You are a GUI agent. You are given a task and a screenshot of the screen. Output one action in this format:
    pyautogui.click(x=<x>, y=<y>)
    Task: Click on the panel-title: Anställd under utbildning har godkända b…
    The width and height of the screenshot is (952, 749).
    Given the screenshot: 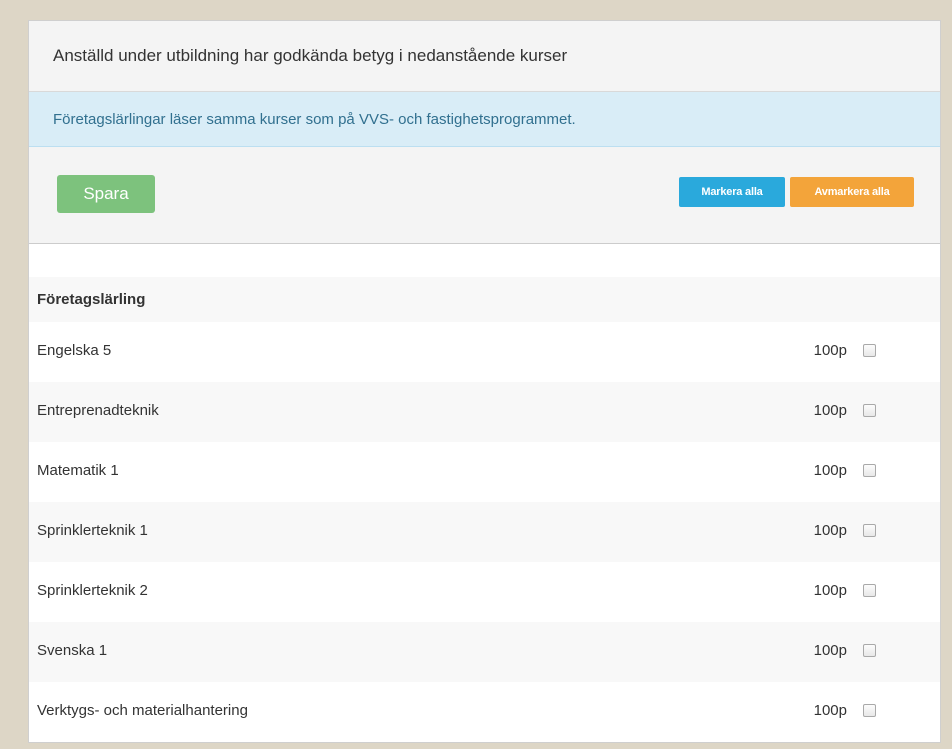 What is the action you would take?
    pyautogui.click(x=310, y=55)
    